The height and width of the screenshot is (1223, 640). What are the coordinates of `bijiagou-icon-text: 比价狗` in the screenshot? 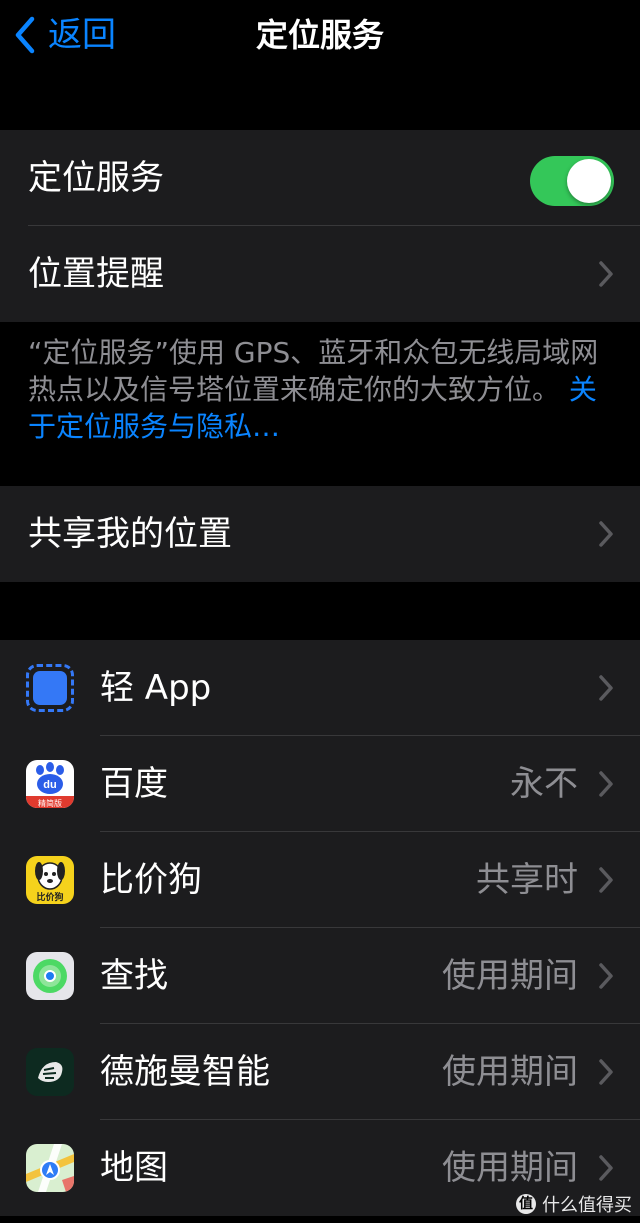 It's located at (49, 897).